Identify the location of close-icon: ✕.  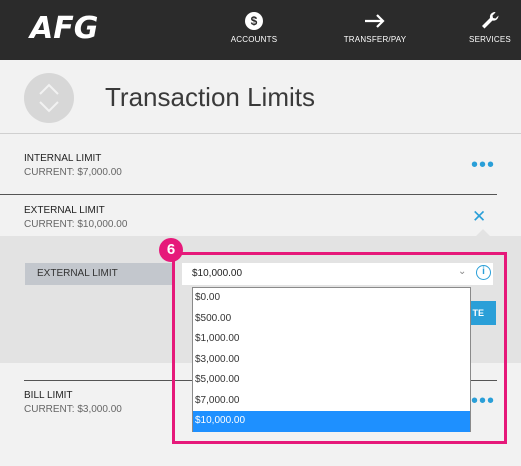
(479, 217).